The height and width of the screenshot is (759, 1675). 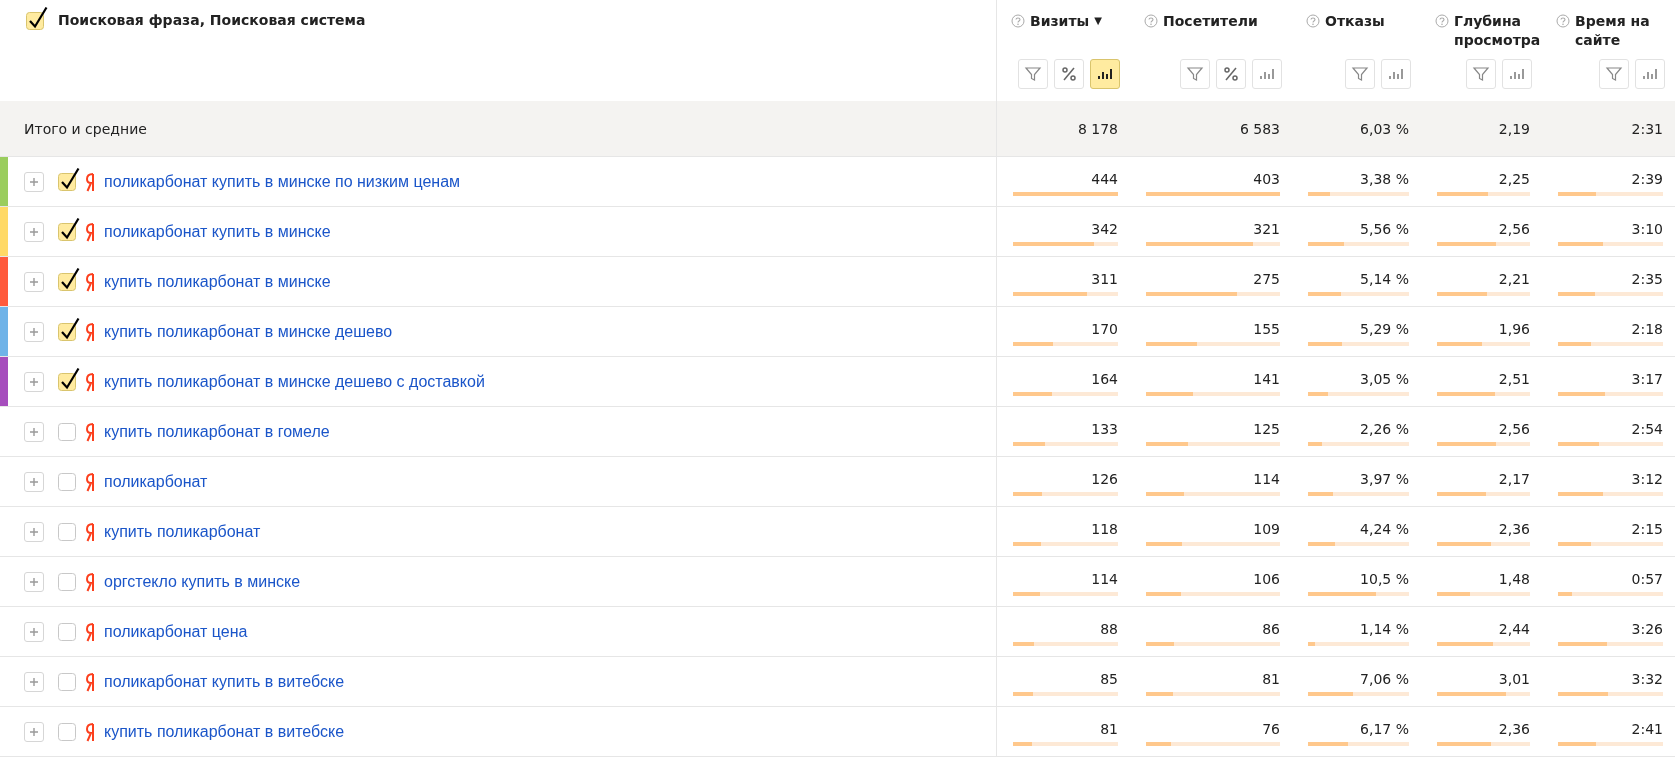 I want to click on phrase-link: поликарбонат купить в минске, so click(x=217, y=231).